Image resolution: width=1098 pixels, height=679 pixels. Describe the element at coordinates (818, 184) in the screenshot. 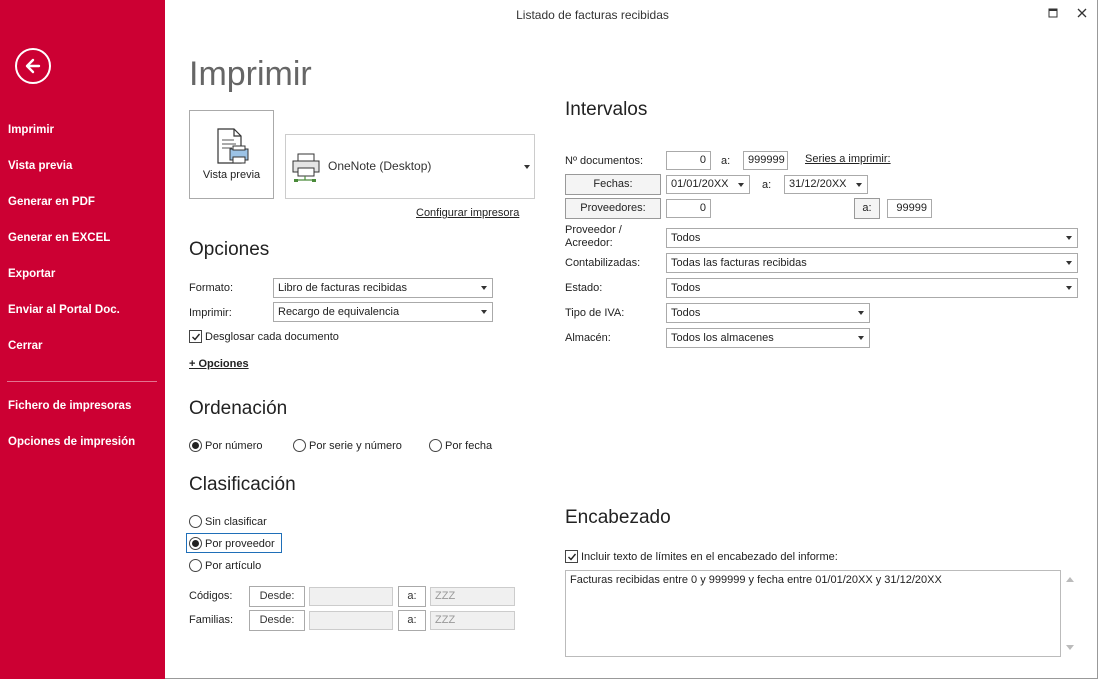

I see `fechas-to-value: 31/12/20XX` at that location.